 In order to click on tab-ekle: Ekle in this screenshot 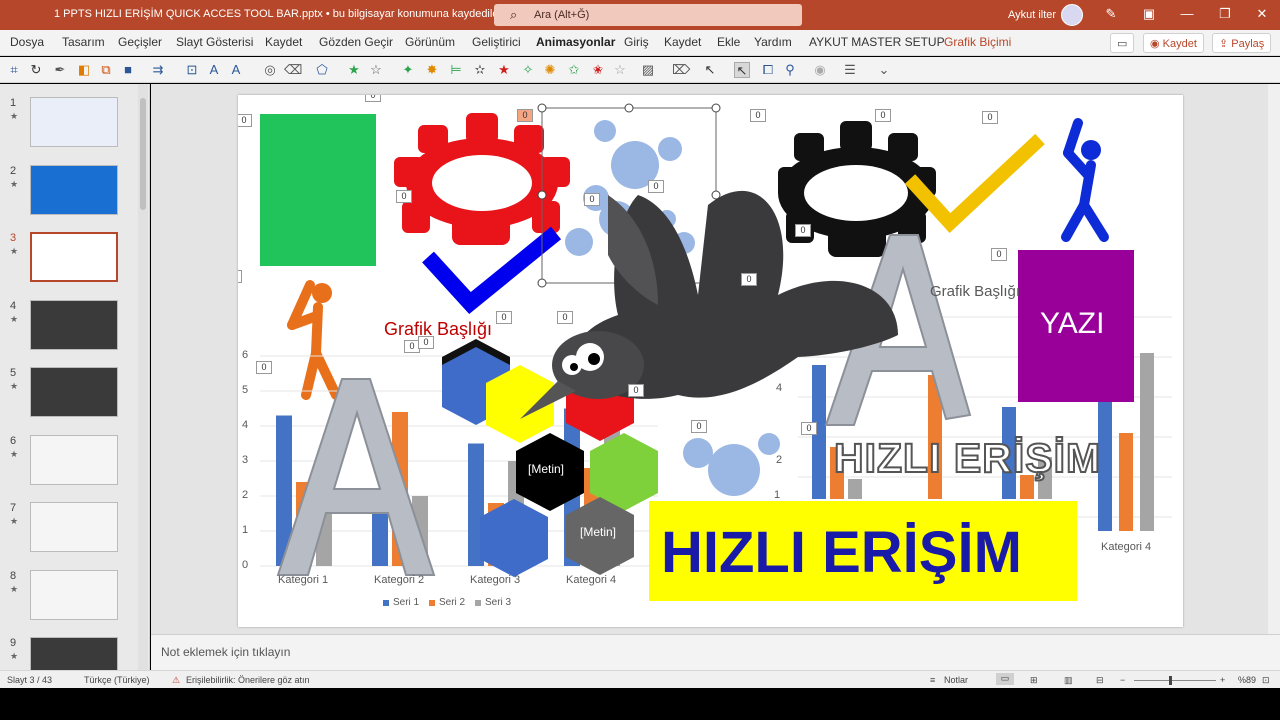, I will do `click(728, 42)`.